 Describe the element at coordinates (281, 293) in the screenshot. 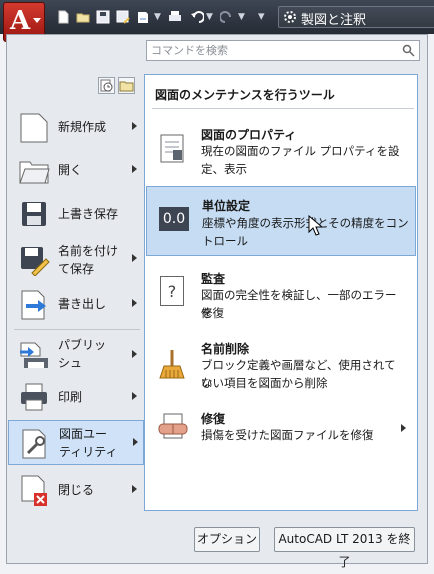

I see `menu-entry-audit: ? 監査 図面の完全性を検証し、一部のエラーを 修復` at that location.